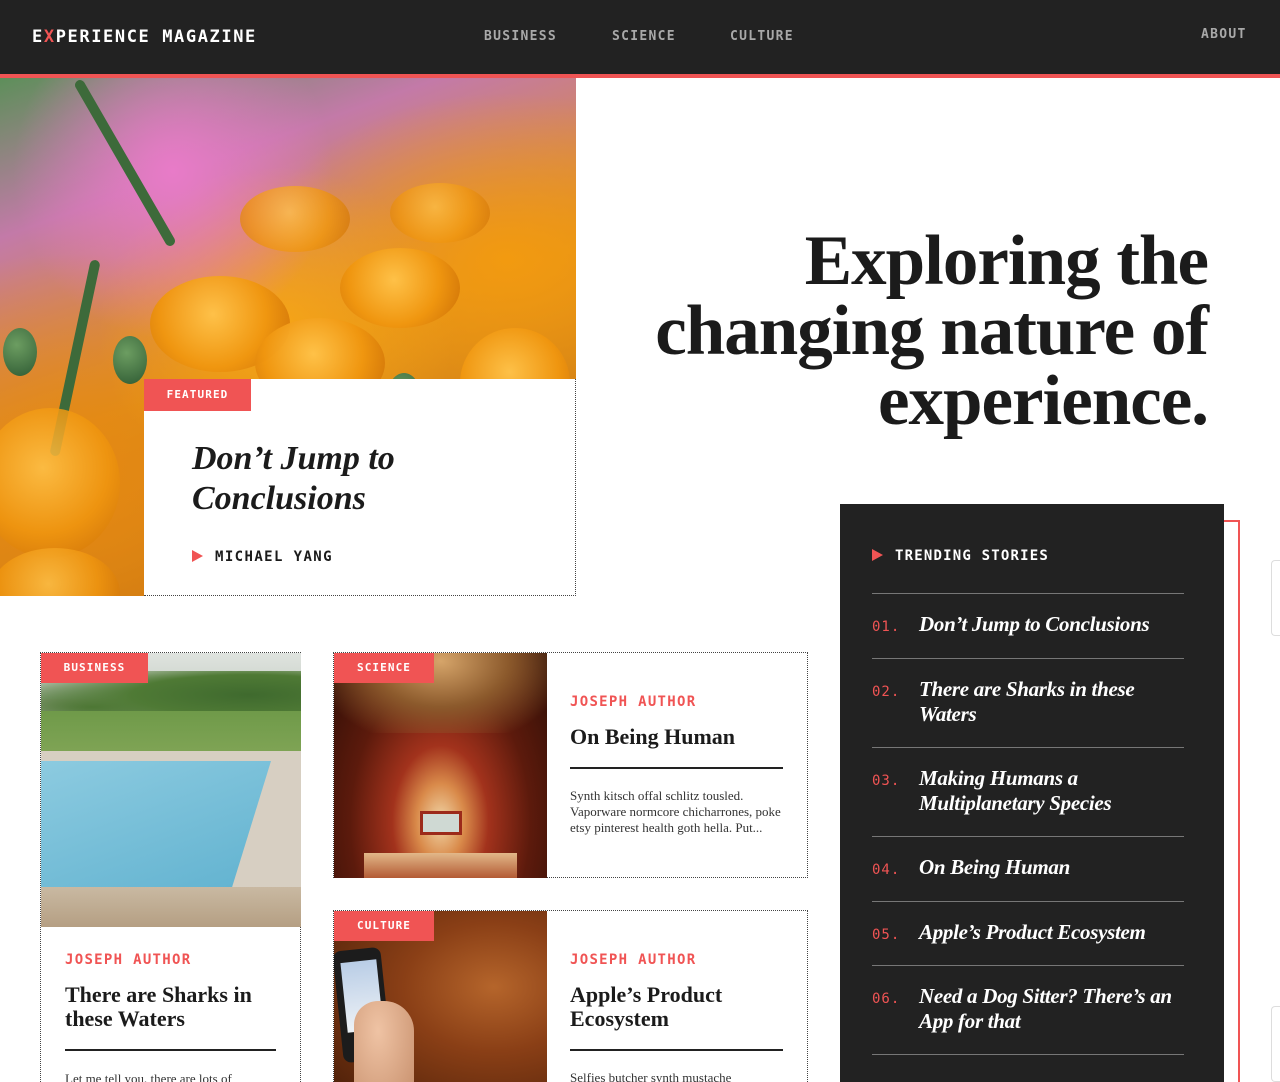  What do you see at coordinates (1054, 932) in the screenshot?
I see `trending-item-title: Apple’s Product Ecosystem` at bounding box center [1054, 932].